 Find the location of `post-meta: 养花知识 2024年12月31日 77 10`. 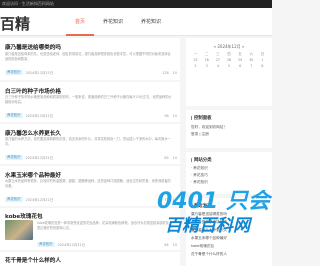

post-meta: 养花知识 2024年12月31日 77 10 is located at coordinates (91, 199).